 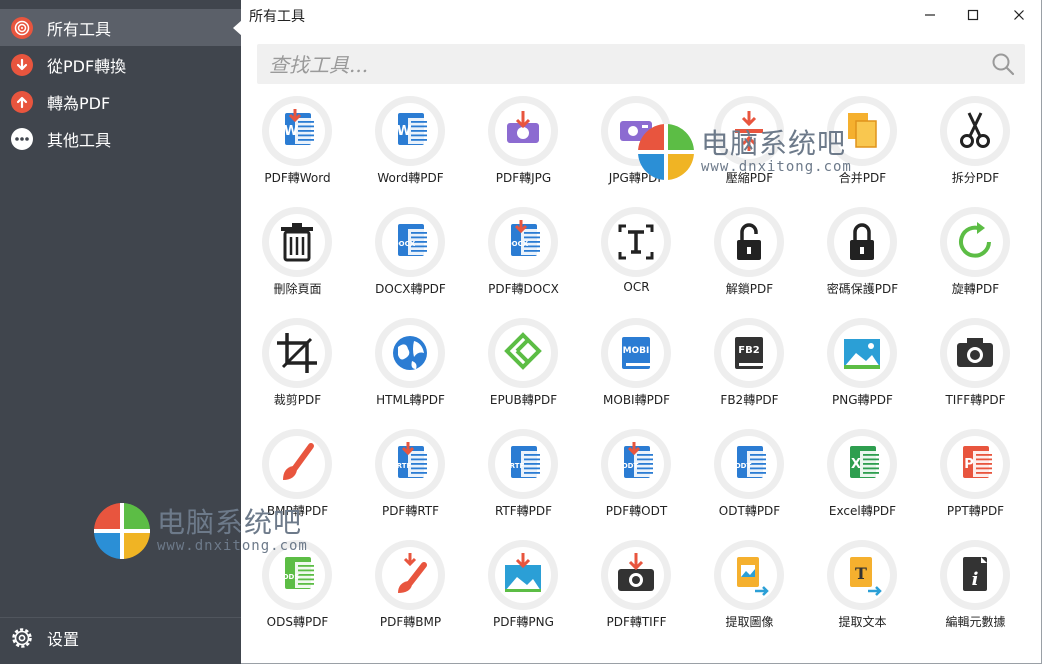 I want to click on close-icon, so click(x=1019, y=15).